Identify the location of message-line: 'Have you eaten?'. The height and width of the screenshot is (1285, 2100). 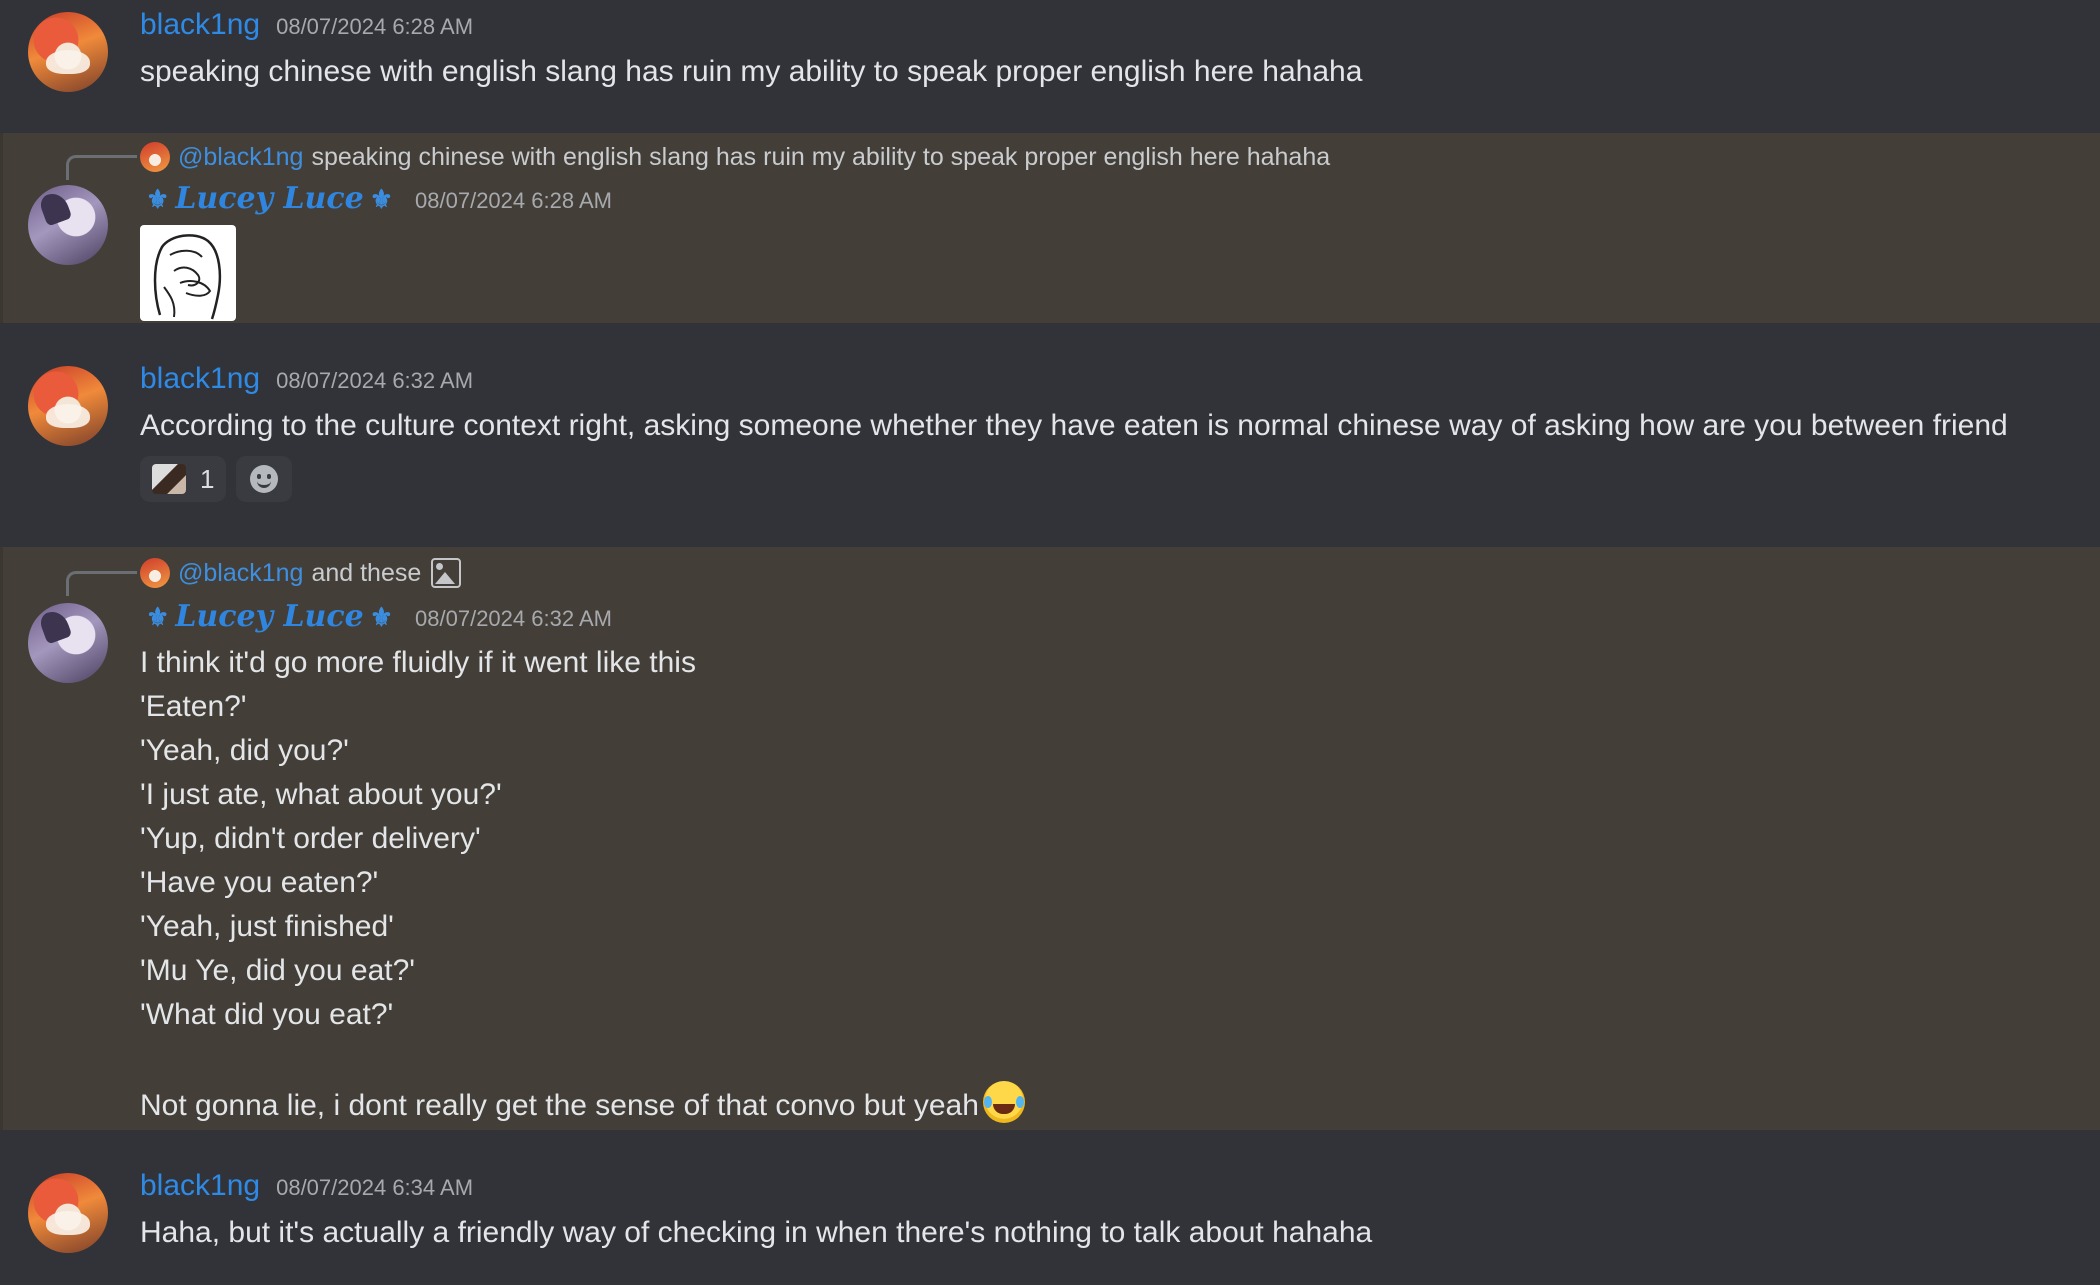
(259, 882).